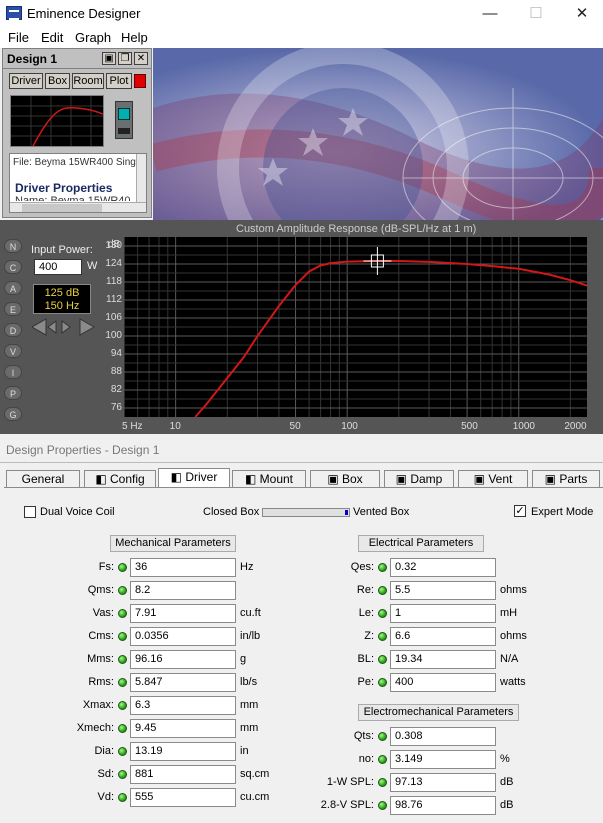  I want to click on electrical-param-value-field: 19.34, so click(443, 659).